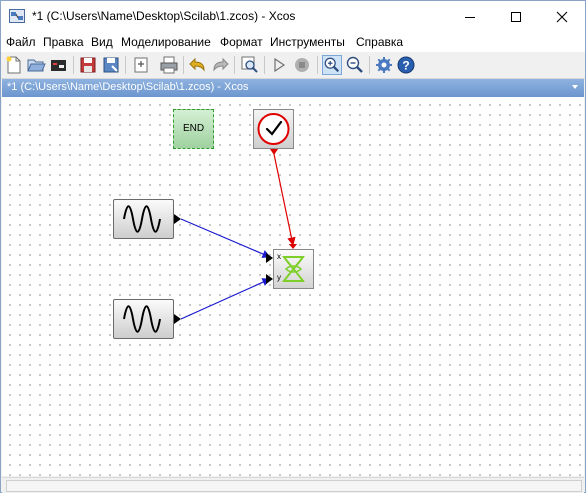 Image resolution: width=586 pixels, height=493 pixels. I want to click on status-panel, so click(294, 486).